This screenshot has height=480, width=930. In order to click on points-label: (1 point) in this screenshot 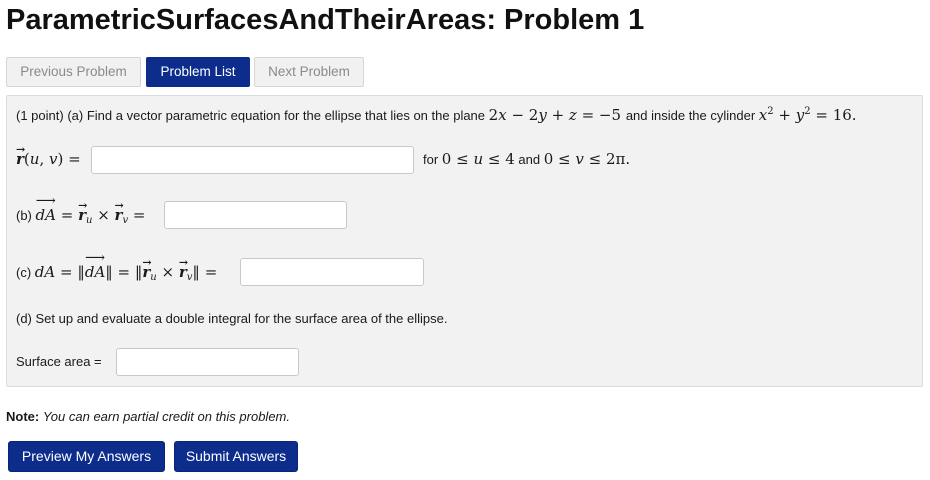, I will do `click(40, 115)`.